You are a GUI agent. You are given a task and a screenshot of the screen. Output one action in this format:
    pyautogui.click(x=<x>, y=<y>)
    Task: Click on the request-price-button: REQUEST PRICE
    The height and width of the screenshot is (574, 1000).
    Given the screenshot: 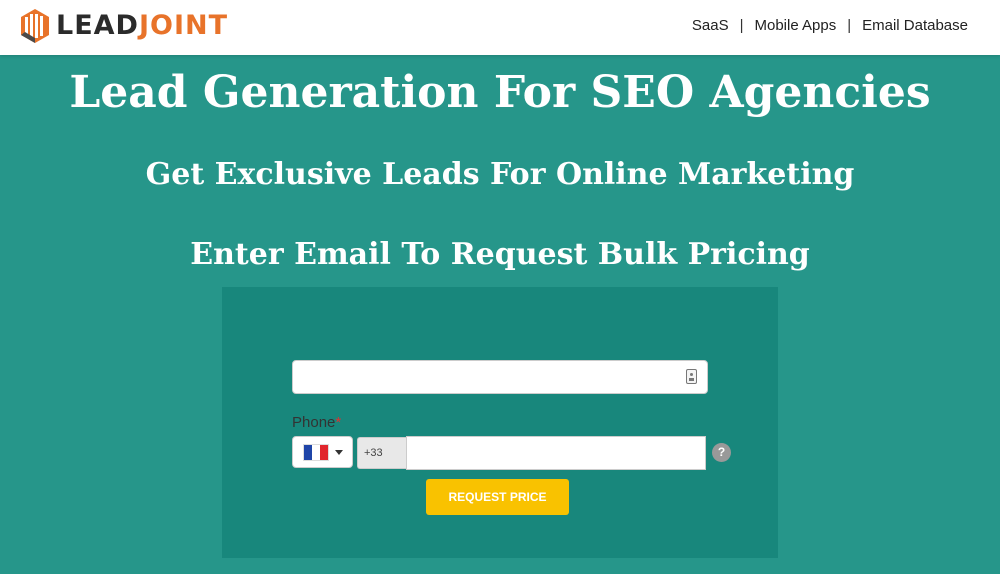 What is the action you would take?
    pyautogui.click(x=497, y=497)
    